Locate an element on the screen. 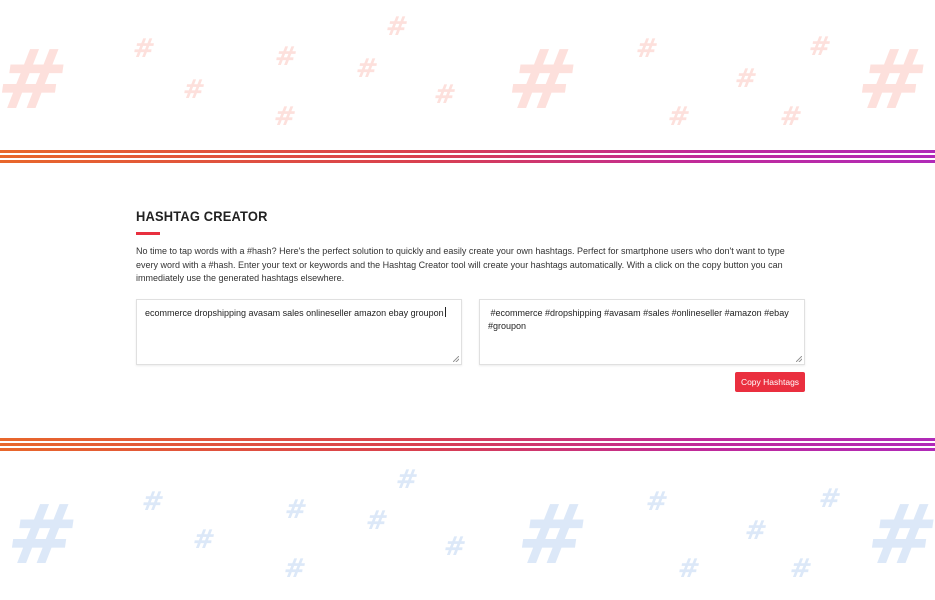 This screenshot has width=935, height=600. copy-hashtags-button: Copy Hashtags is located at coordinates (770, 382).